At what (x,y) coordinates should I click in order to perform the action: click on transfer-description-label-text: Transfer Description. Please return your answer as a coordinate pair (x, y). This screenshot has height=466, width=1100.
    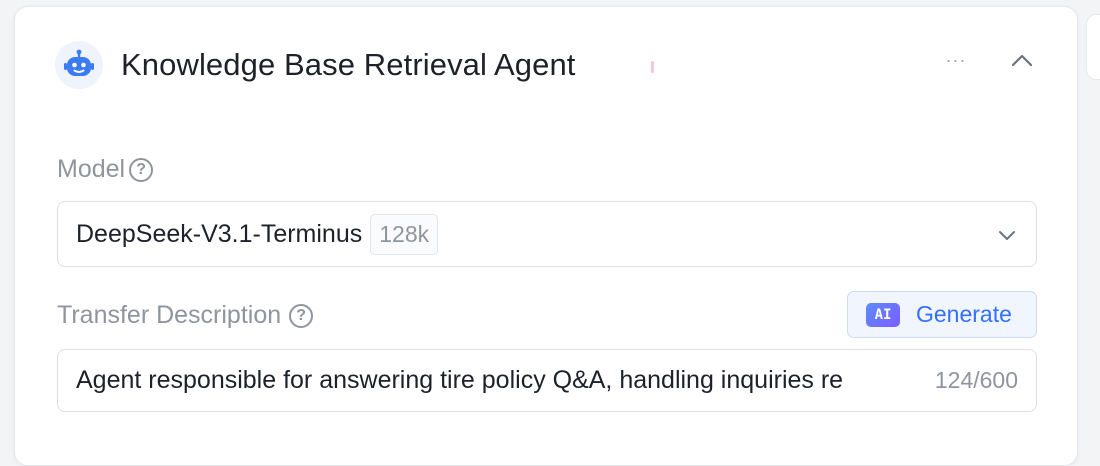
    Looking at the image, I should click on (169, 315).